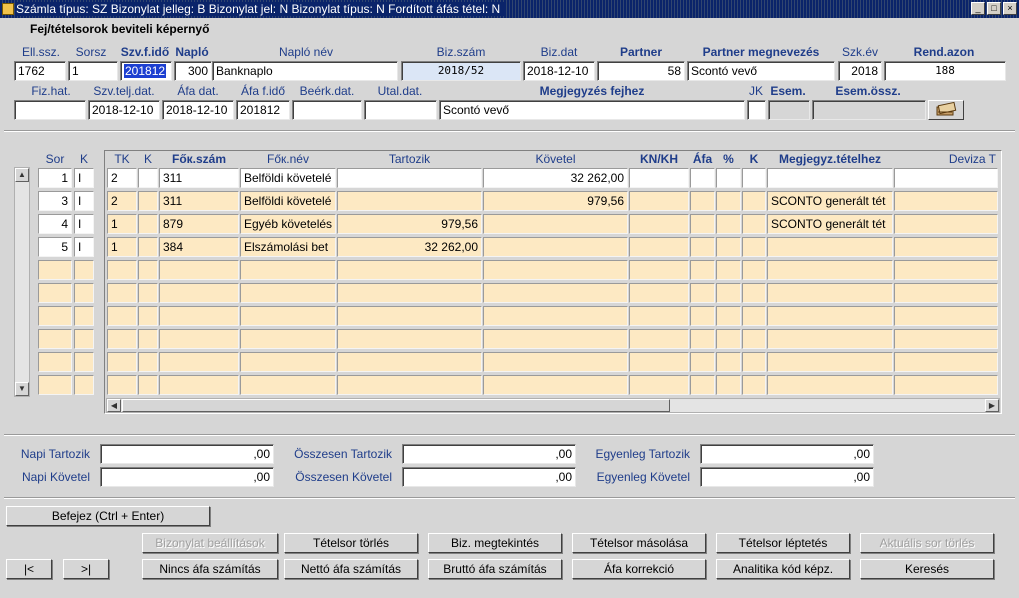  I want to click on naplo-field: 300, so click(193, 71).